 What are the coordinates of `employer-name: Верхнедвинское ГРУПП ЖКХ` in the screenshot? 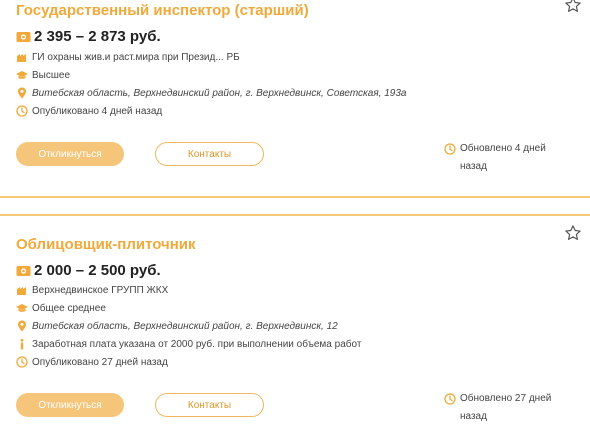 It's located at (100, 290).